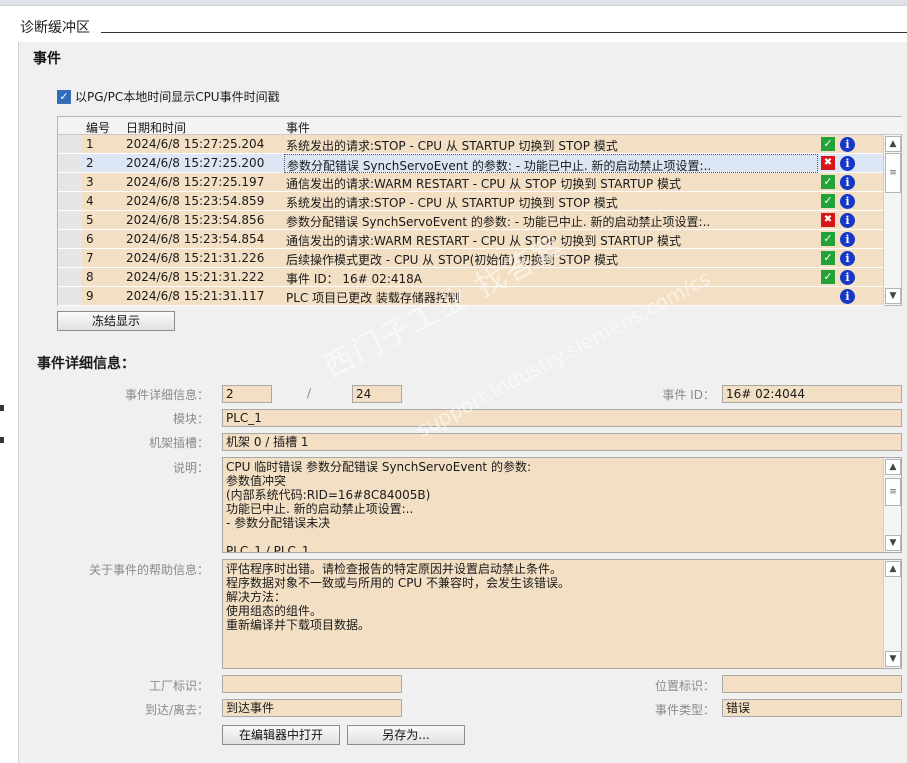 The width and height of the screenshot is (907, 763). Describe the element at coordinates (90, 296) in the screenshot. I see `row-number: 9` at that location.